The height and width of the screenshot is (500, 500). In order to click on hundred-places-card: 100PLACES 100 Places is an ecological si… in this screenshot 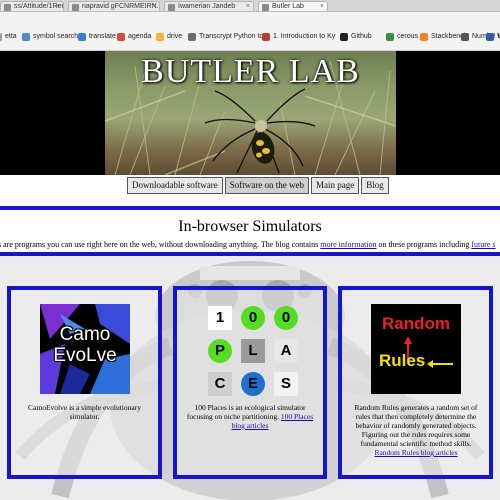, I will do `click(250, 382)`.